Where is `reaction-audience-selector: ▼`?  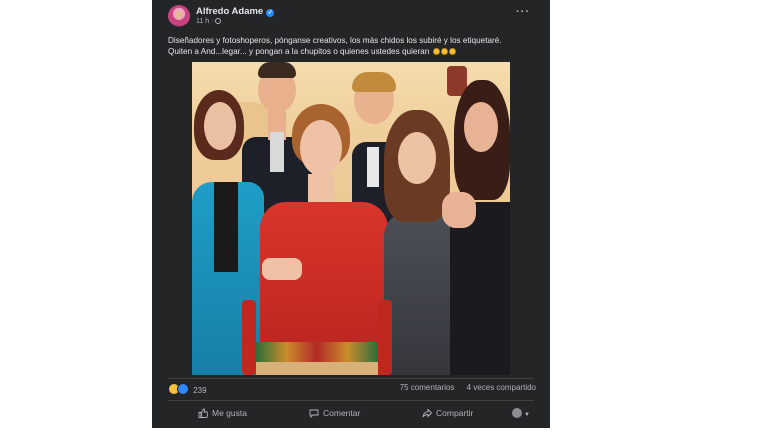
reaction-audience-selector: ▼ is located at coordinates (521, 413).